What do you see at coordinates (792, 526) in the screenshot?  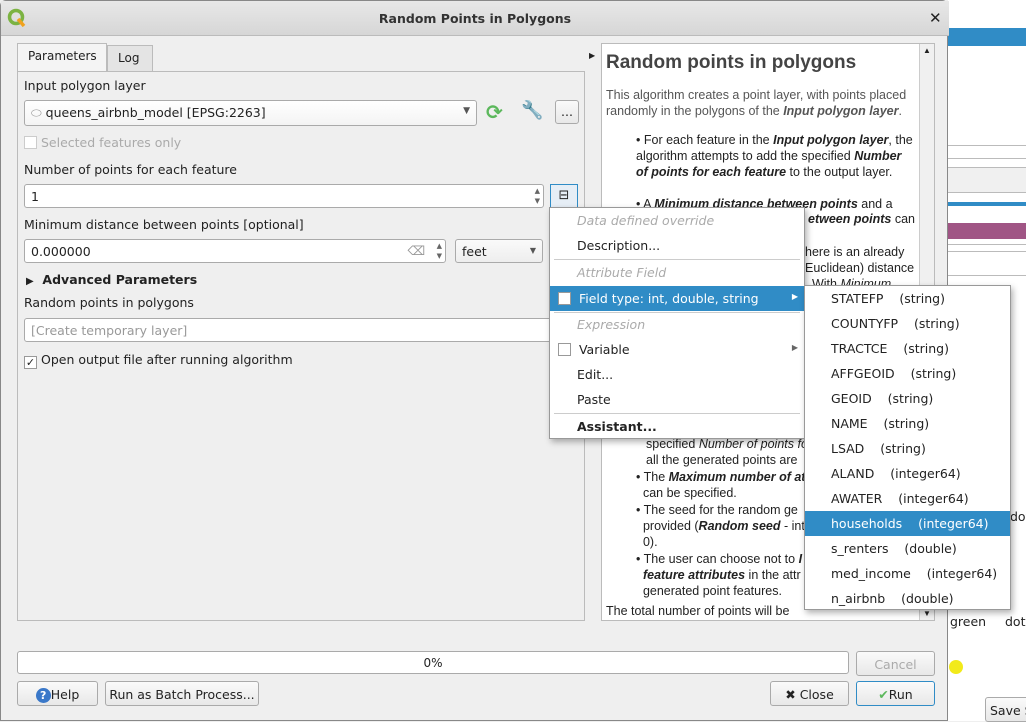 I see `help-text-int: - int` at bounding box center [792, 526].